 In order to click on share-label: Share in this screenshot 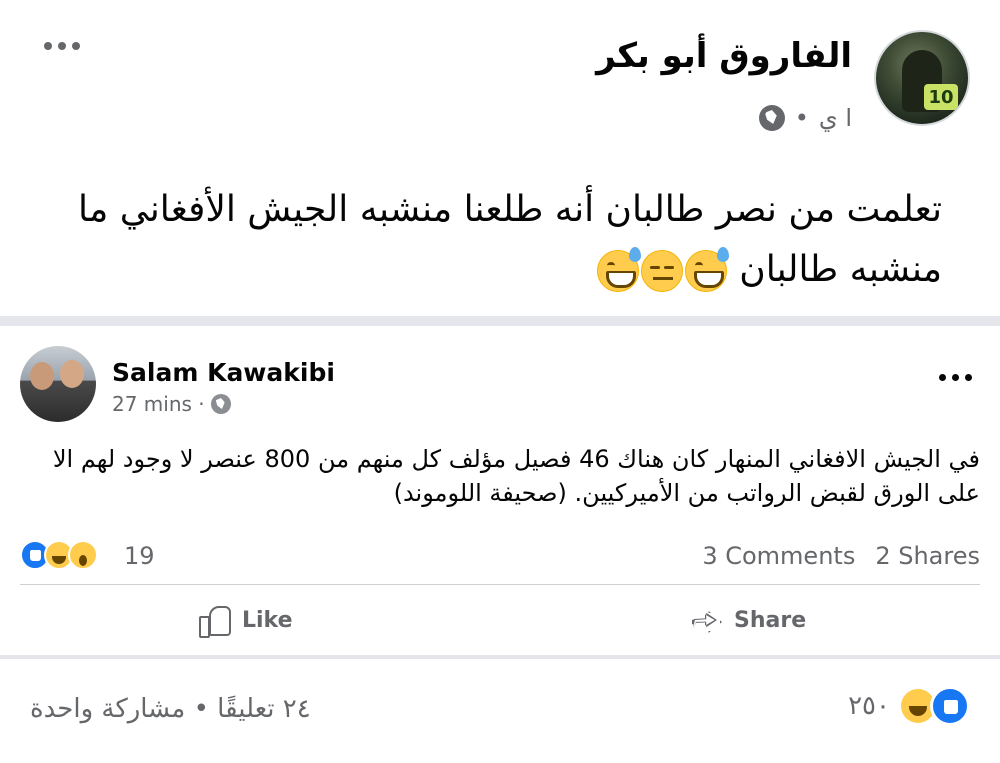, I will do `click(770, 620)`.